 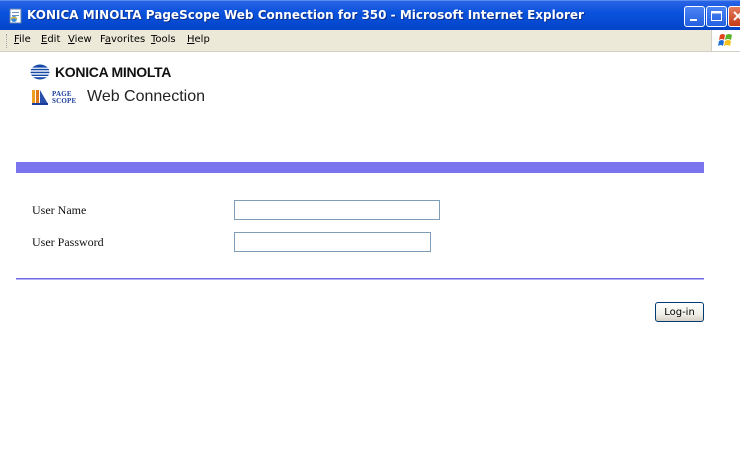 I want to click on close-icon, so click(x=736, y=16).